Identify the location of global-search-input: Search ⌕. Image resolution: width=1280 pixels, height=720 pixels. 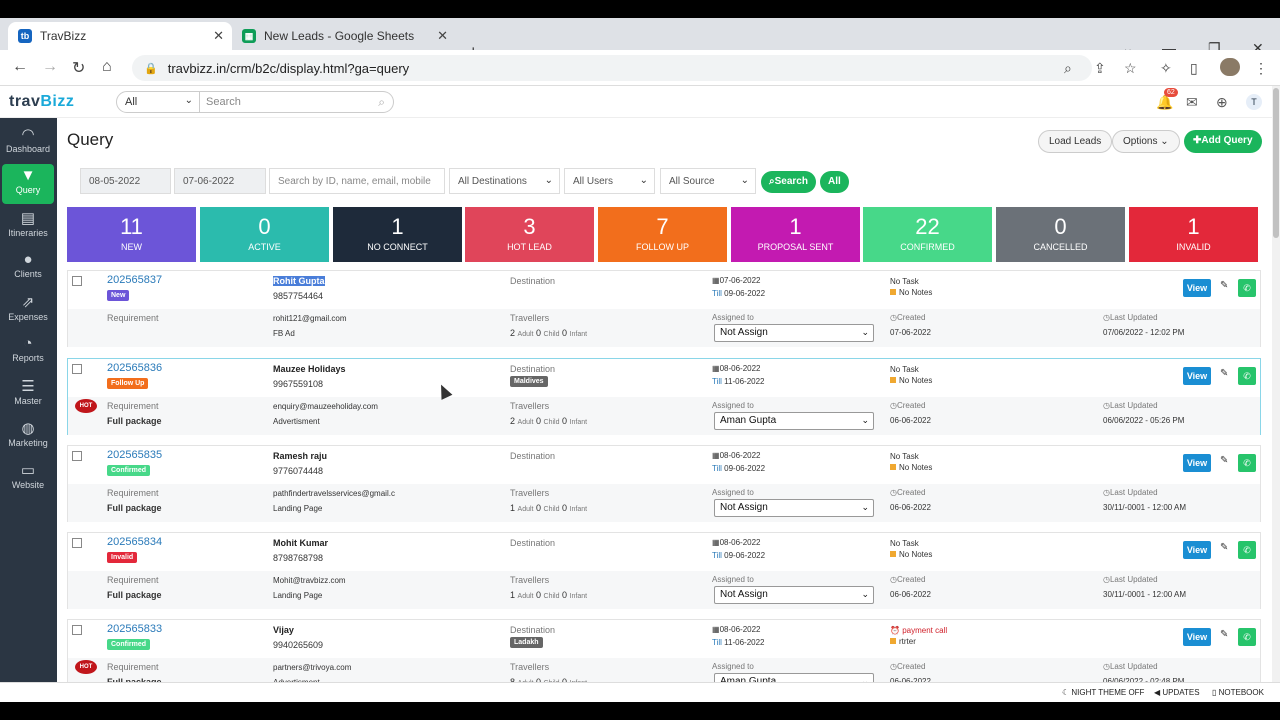
(297, 102).